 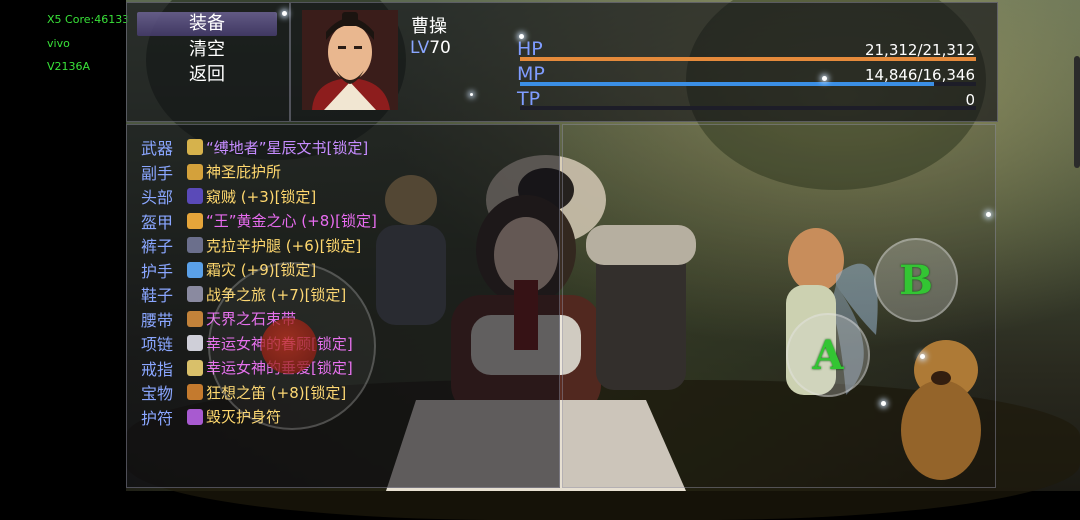 What do you see at coordinates (195, 245) in the screenshot?
I see `greaves-icon` at bounding box center [195, 245].